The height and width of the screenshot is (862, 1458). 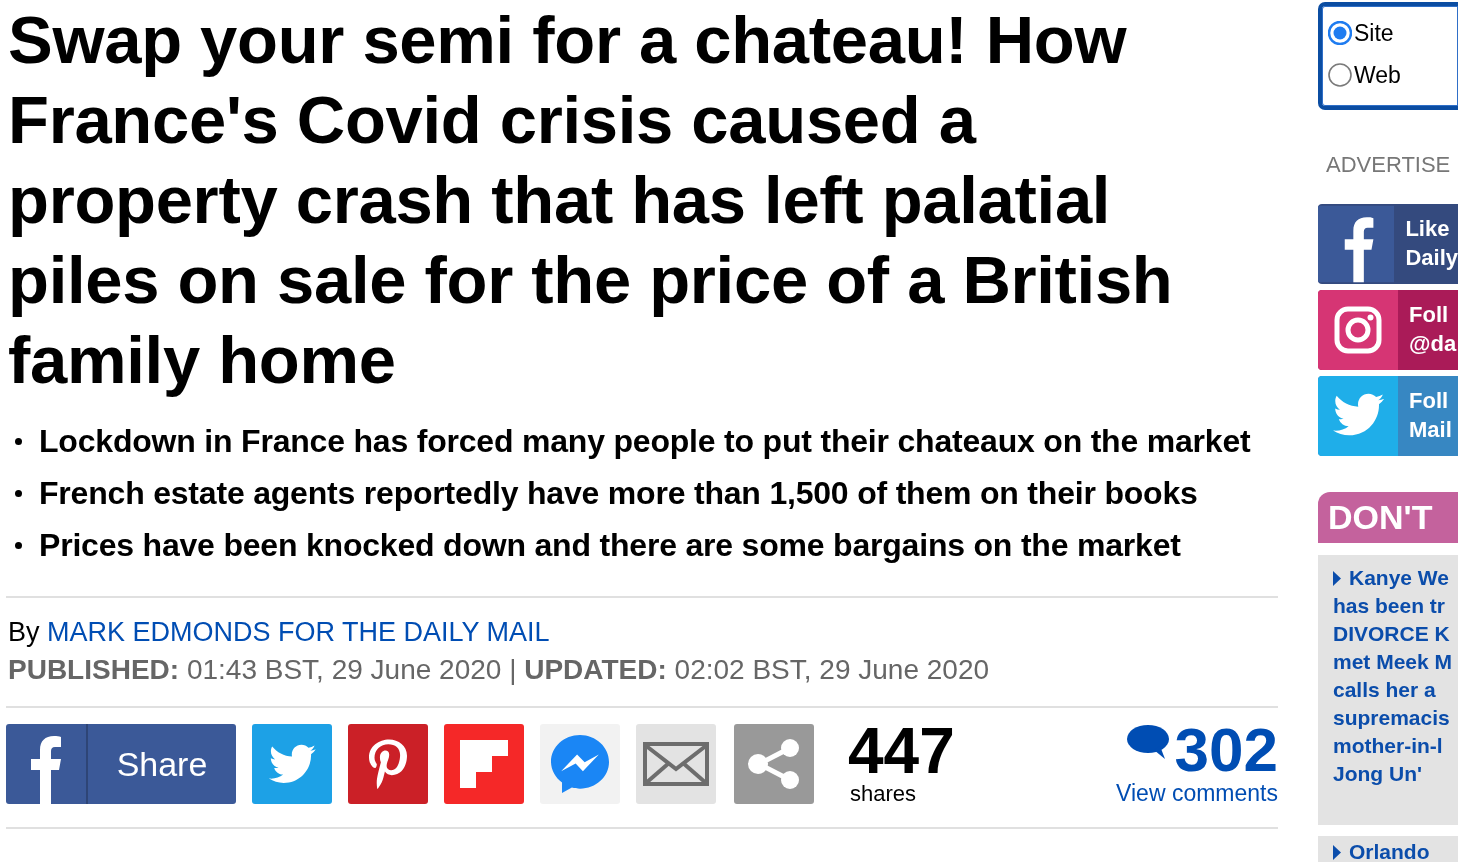 I want to click on flipboard-share-button, so click(x=484, y=764).